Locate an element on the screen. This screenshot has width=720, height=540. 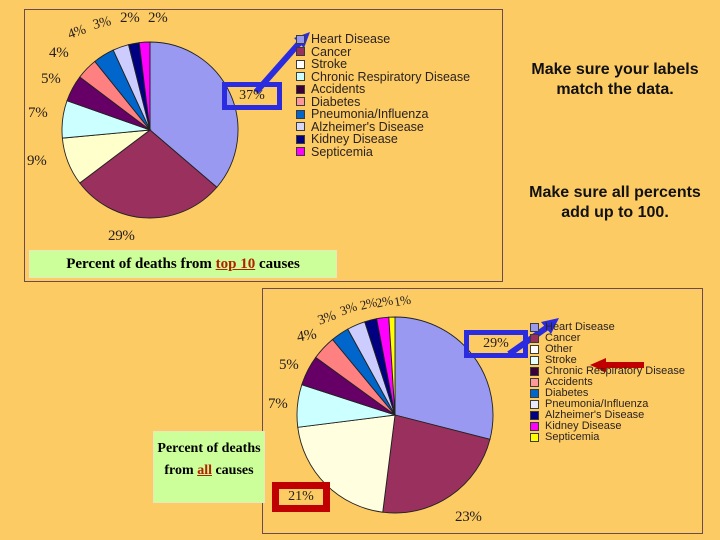
chart2-callout-label: 29% is located at coordinates (496, 343).